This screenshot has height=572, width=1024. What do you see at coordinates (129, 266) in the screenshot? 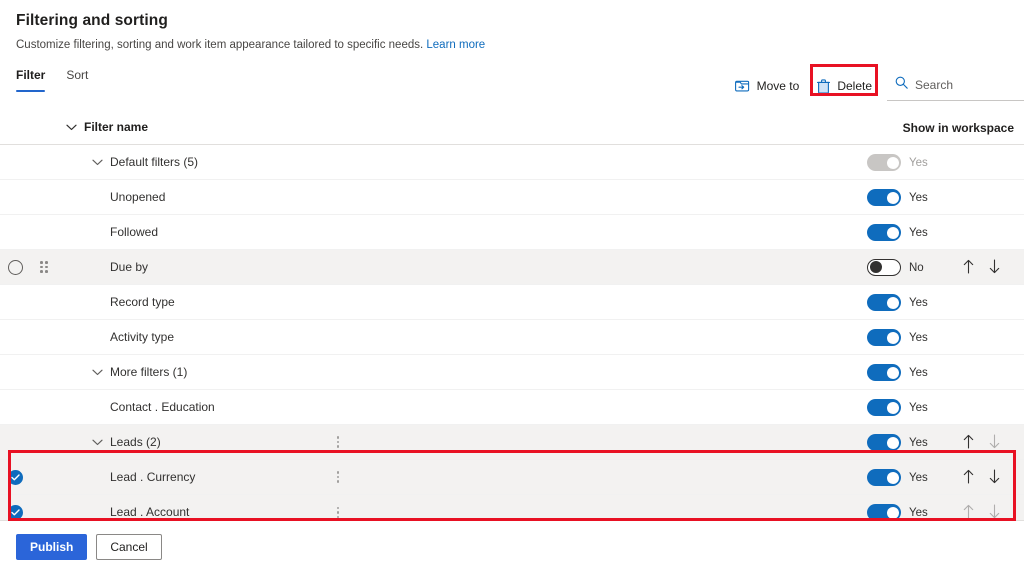
I see `row-label: Due by` at bounding box center [129, 266].